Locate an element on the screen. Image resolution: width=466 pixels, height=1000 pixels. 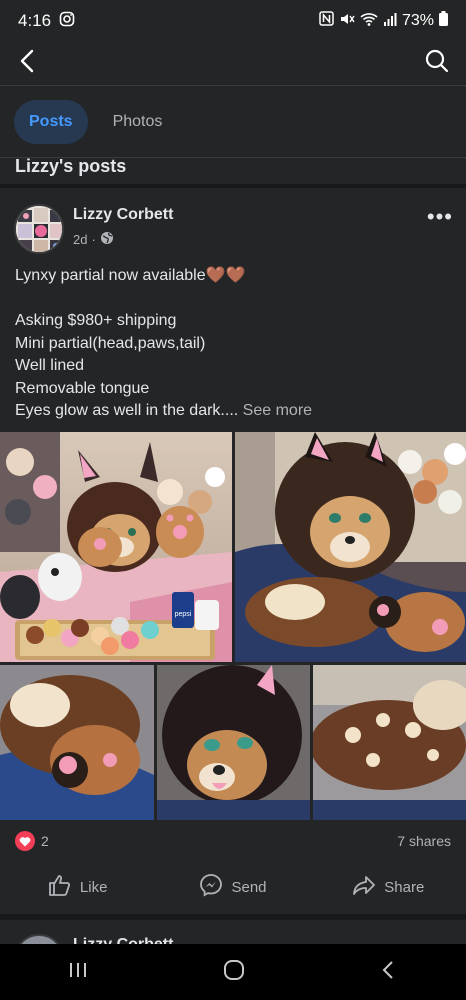
shares-count: 7 shares is located at coordinates (424, 841).